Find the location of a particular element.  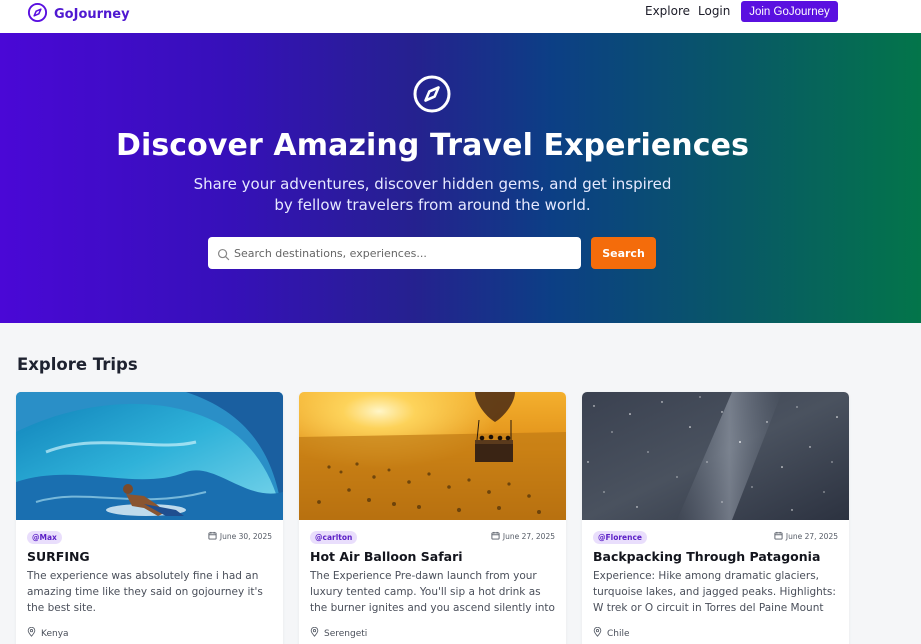

location-text: Chile is located at coordinates (618, 633).